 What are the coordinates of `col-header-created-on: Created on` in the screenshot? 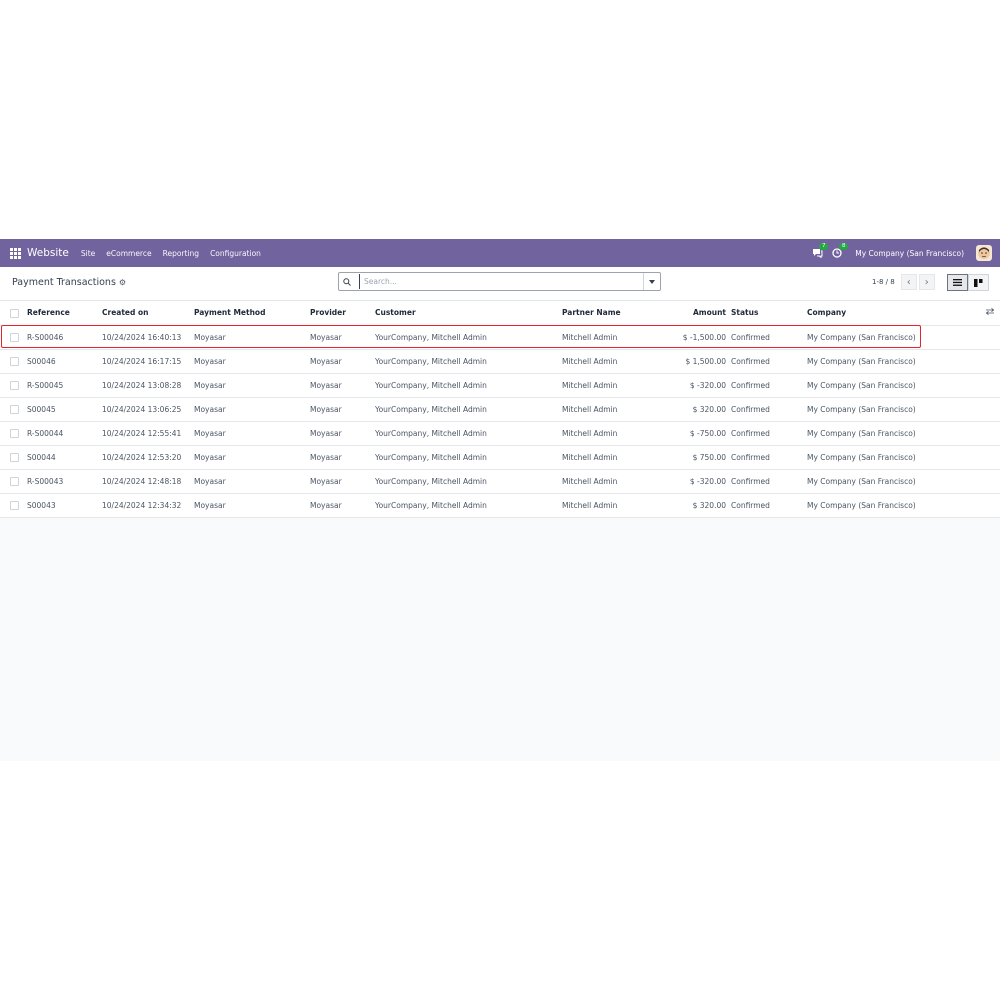 It's located at (148, 313).